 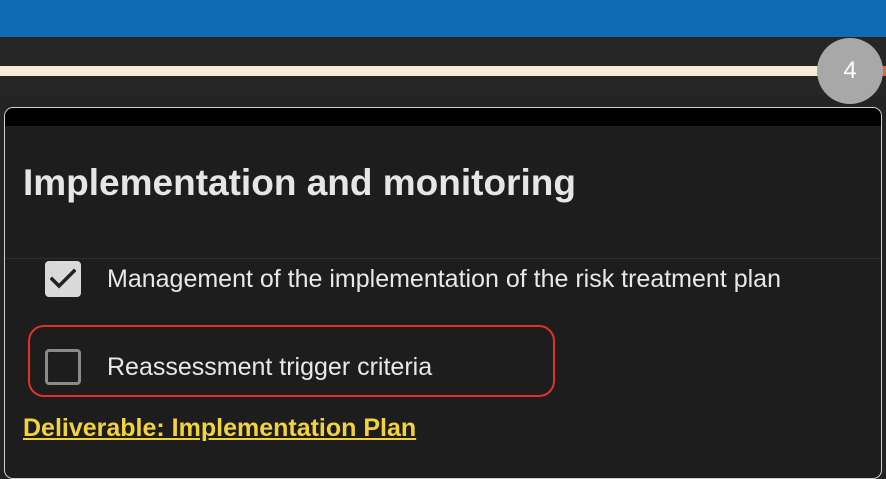 What do you see at coordinates (299, 182) in the screenshot?
I see `card-title: Implementation and monitoring` at bounding box center [299, 182].